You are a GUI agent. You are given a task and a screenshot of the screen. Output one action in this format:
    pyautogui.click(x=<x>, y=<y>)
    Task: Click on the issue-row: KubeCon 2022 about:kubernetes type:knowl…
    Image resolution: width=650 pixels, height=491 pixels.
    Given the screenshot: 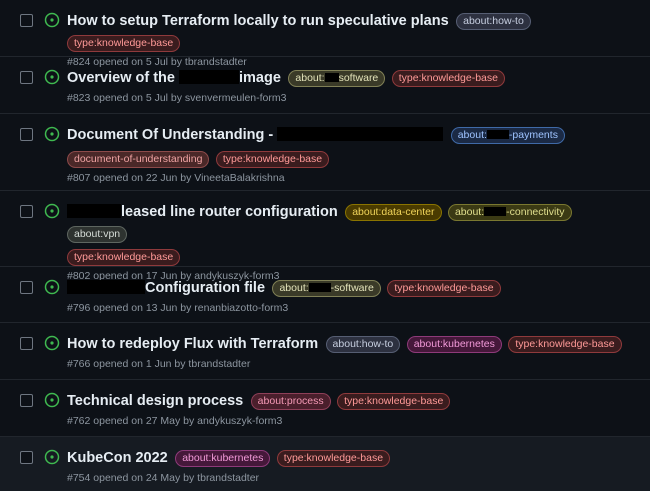 What is the action you would take?
    pyautogui.click(x=325, y=464)
    